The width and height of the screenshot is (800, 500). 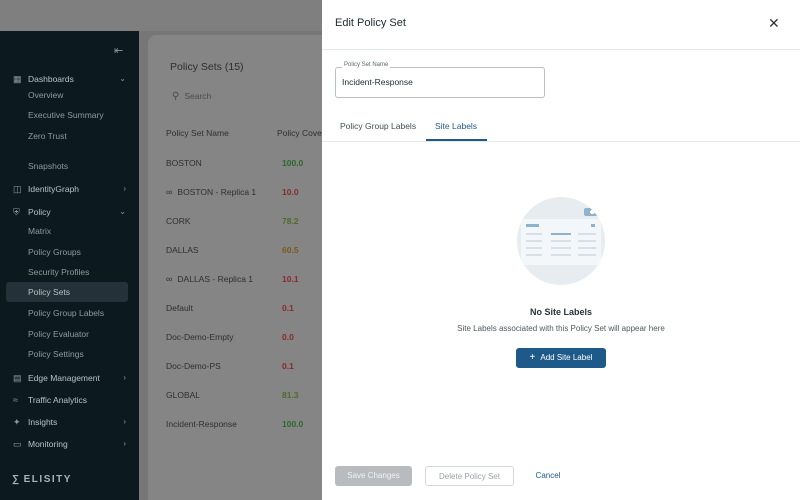 What do you see at coordinates (290, 221) in the screenshot?
I see `table-row-coverage: 78.2` at bounding box center [290, 221].